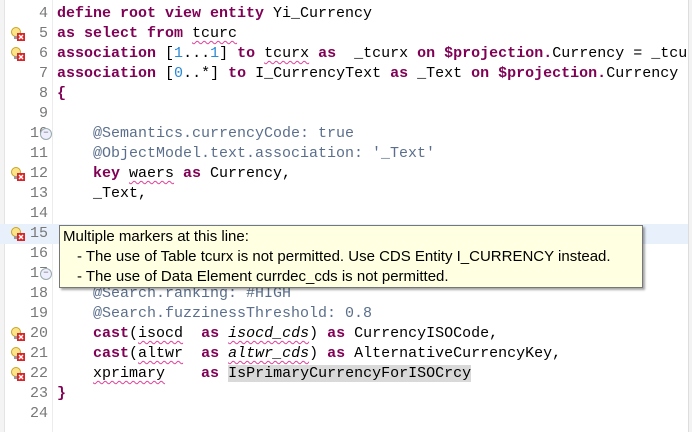 This screenshot has width=692, height=432. I want to click on code-line: 9, so click(344, 114).